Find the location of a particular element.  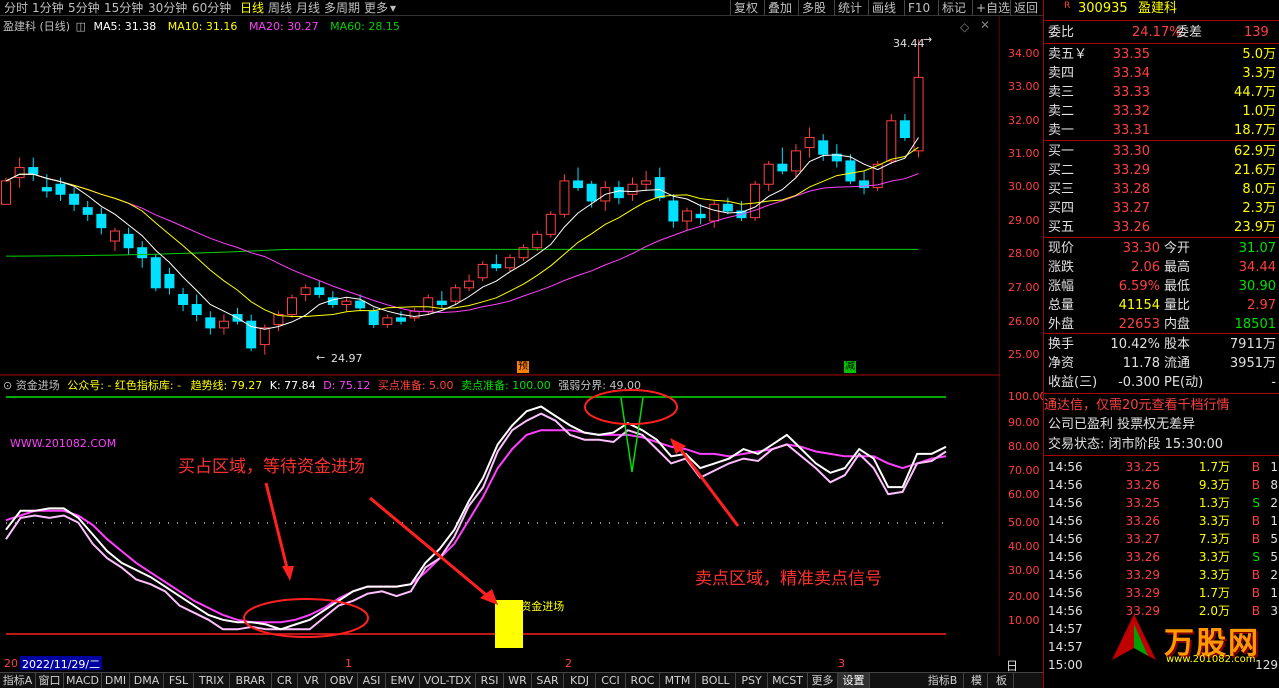

fuquan-button: 复权 is located at coordinates (745, 8).